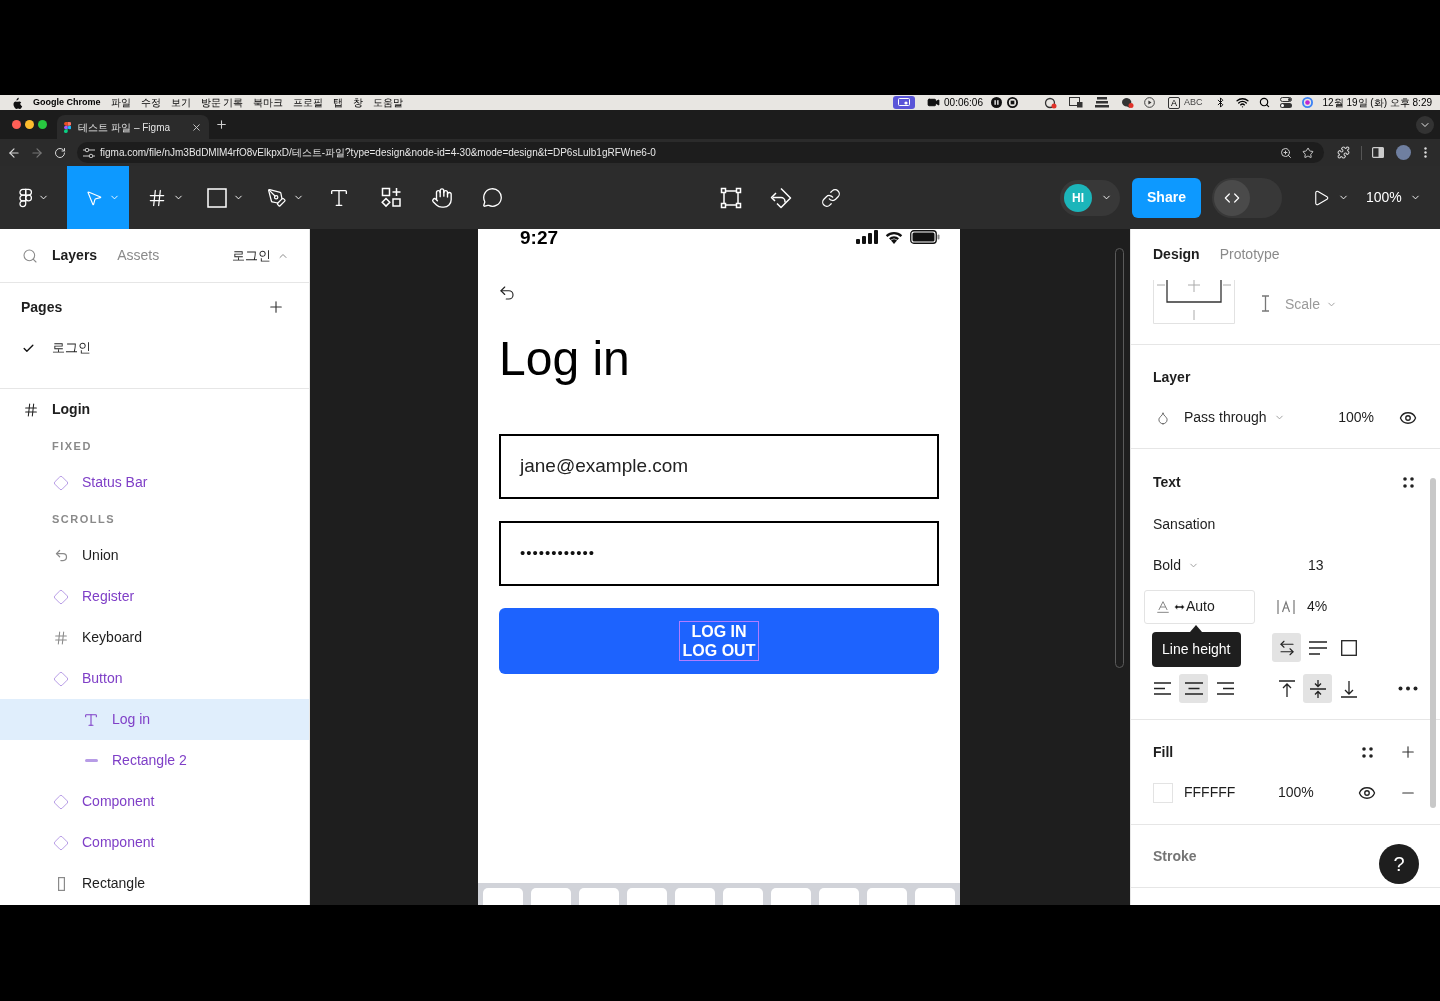 This screenshot has width=1440, height=1001. I want to click on search-icon, so click(1264, 102).